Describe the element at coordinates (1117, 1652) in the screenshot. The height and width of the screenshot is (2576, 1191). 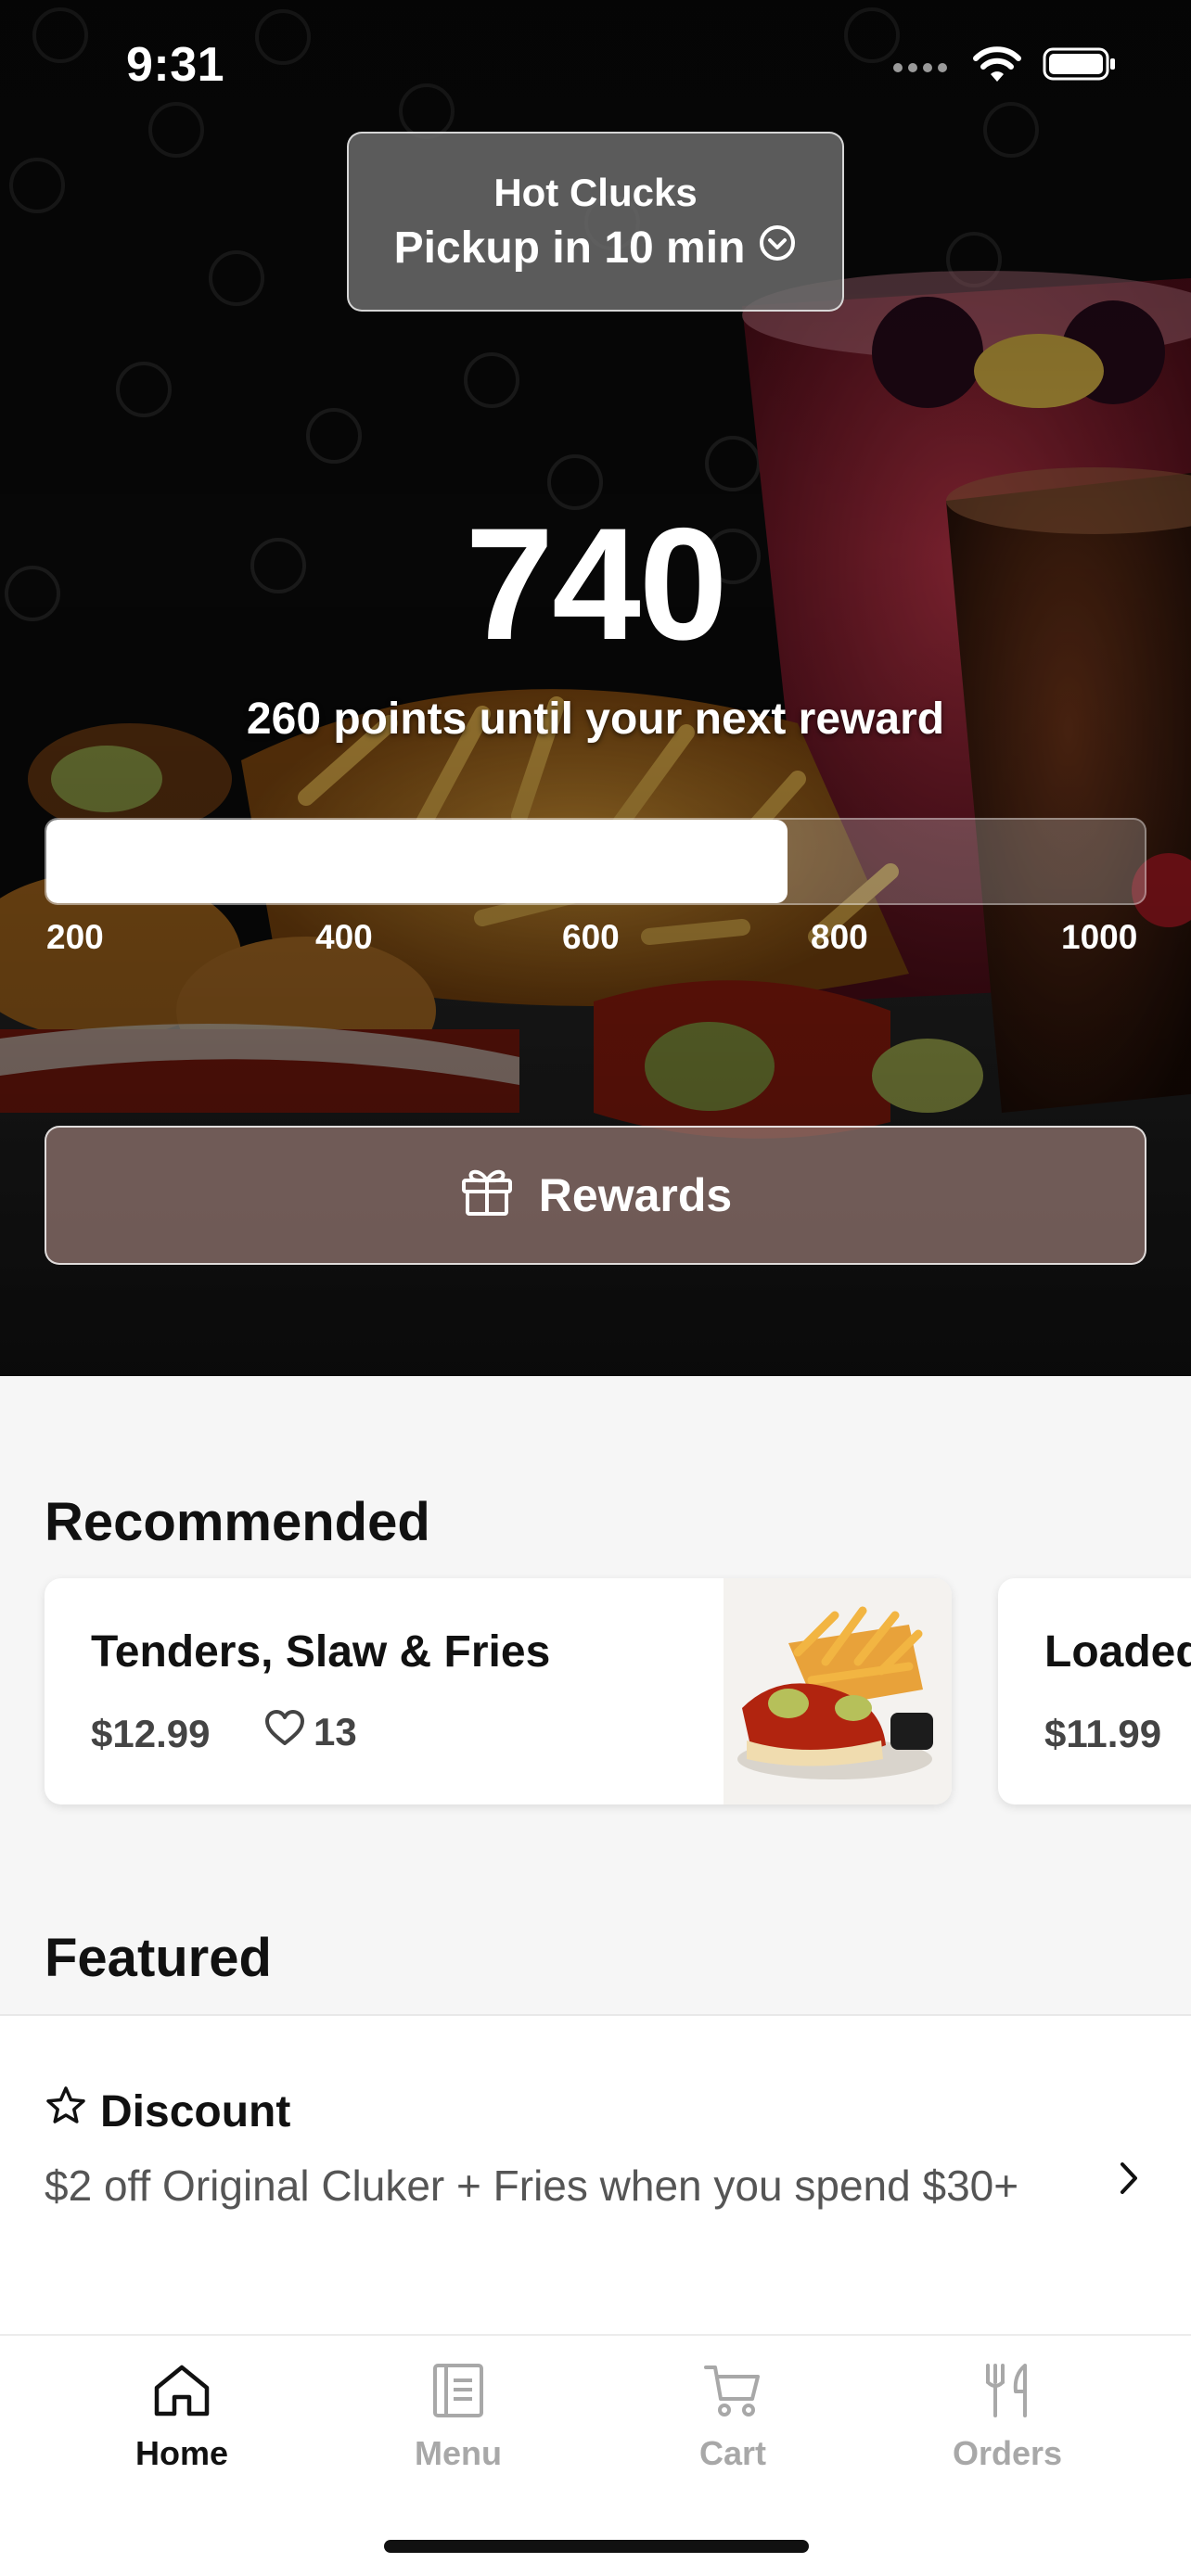
I see `item-name: Loaded` at that location.